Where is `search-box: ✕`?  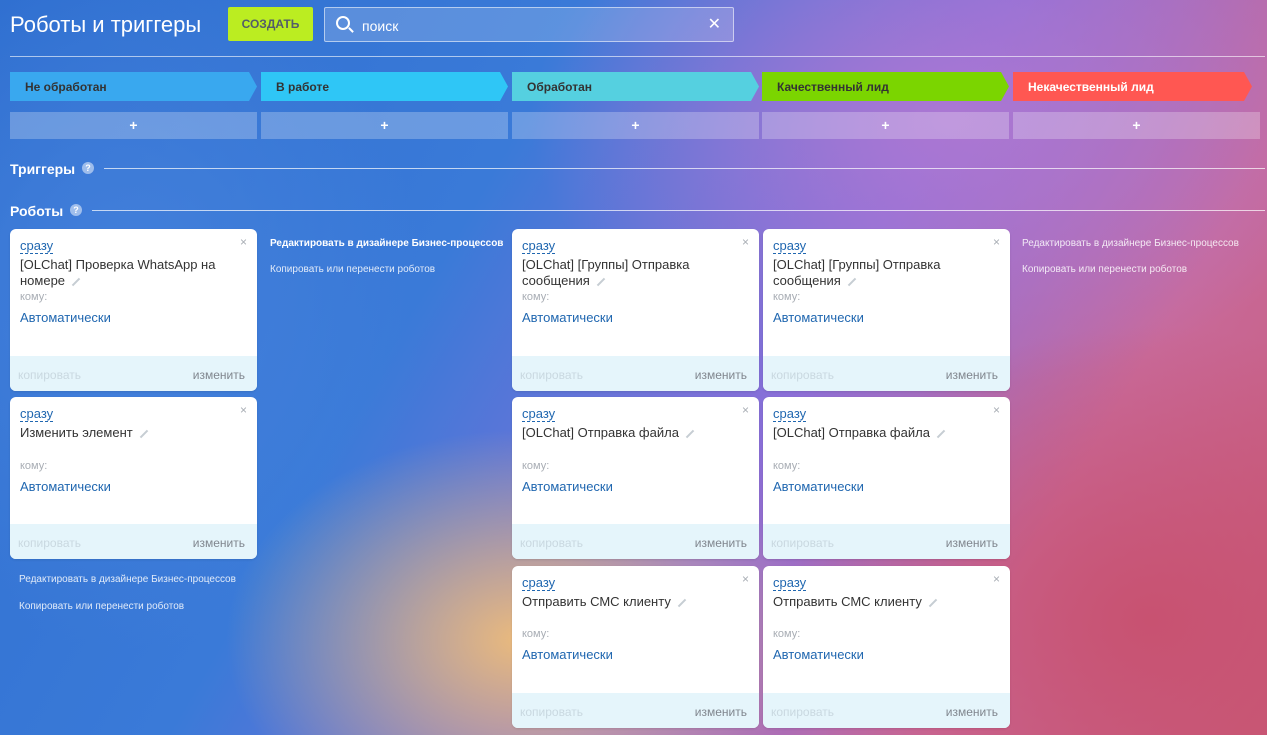
search-box: ✕ is located at coordinates (529, 24).